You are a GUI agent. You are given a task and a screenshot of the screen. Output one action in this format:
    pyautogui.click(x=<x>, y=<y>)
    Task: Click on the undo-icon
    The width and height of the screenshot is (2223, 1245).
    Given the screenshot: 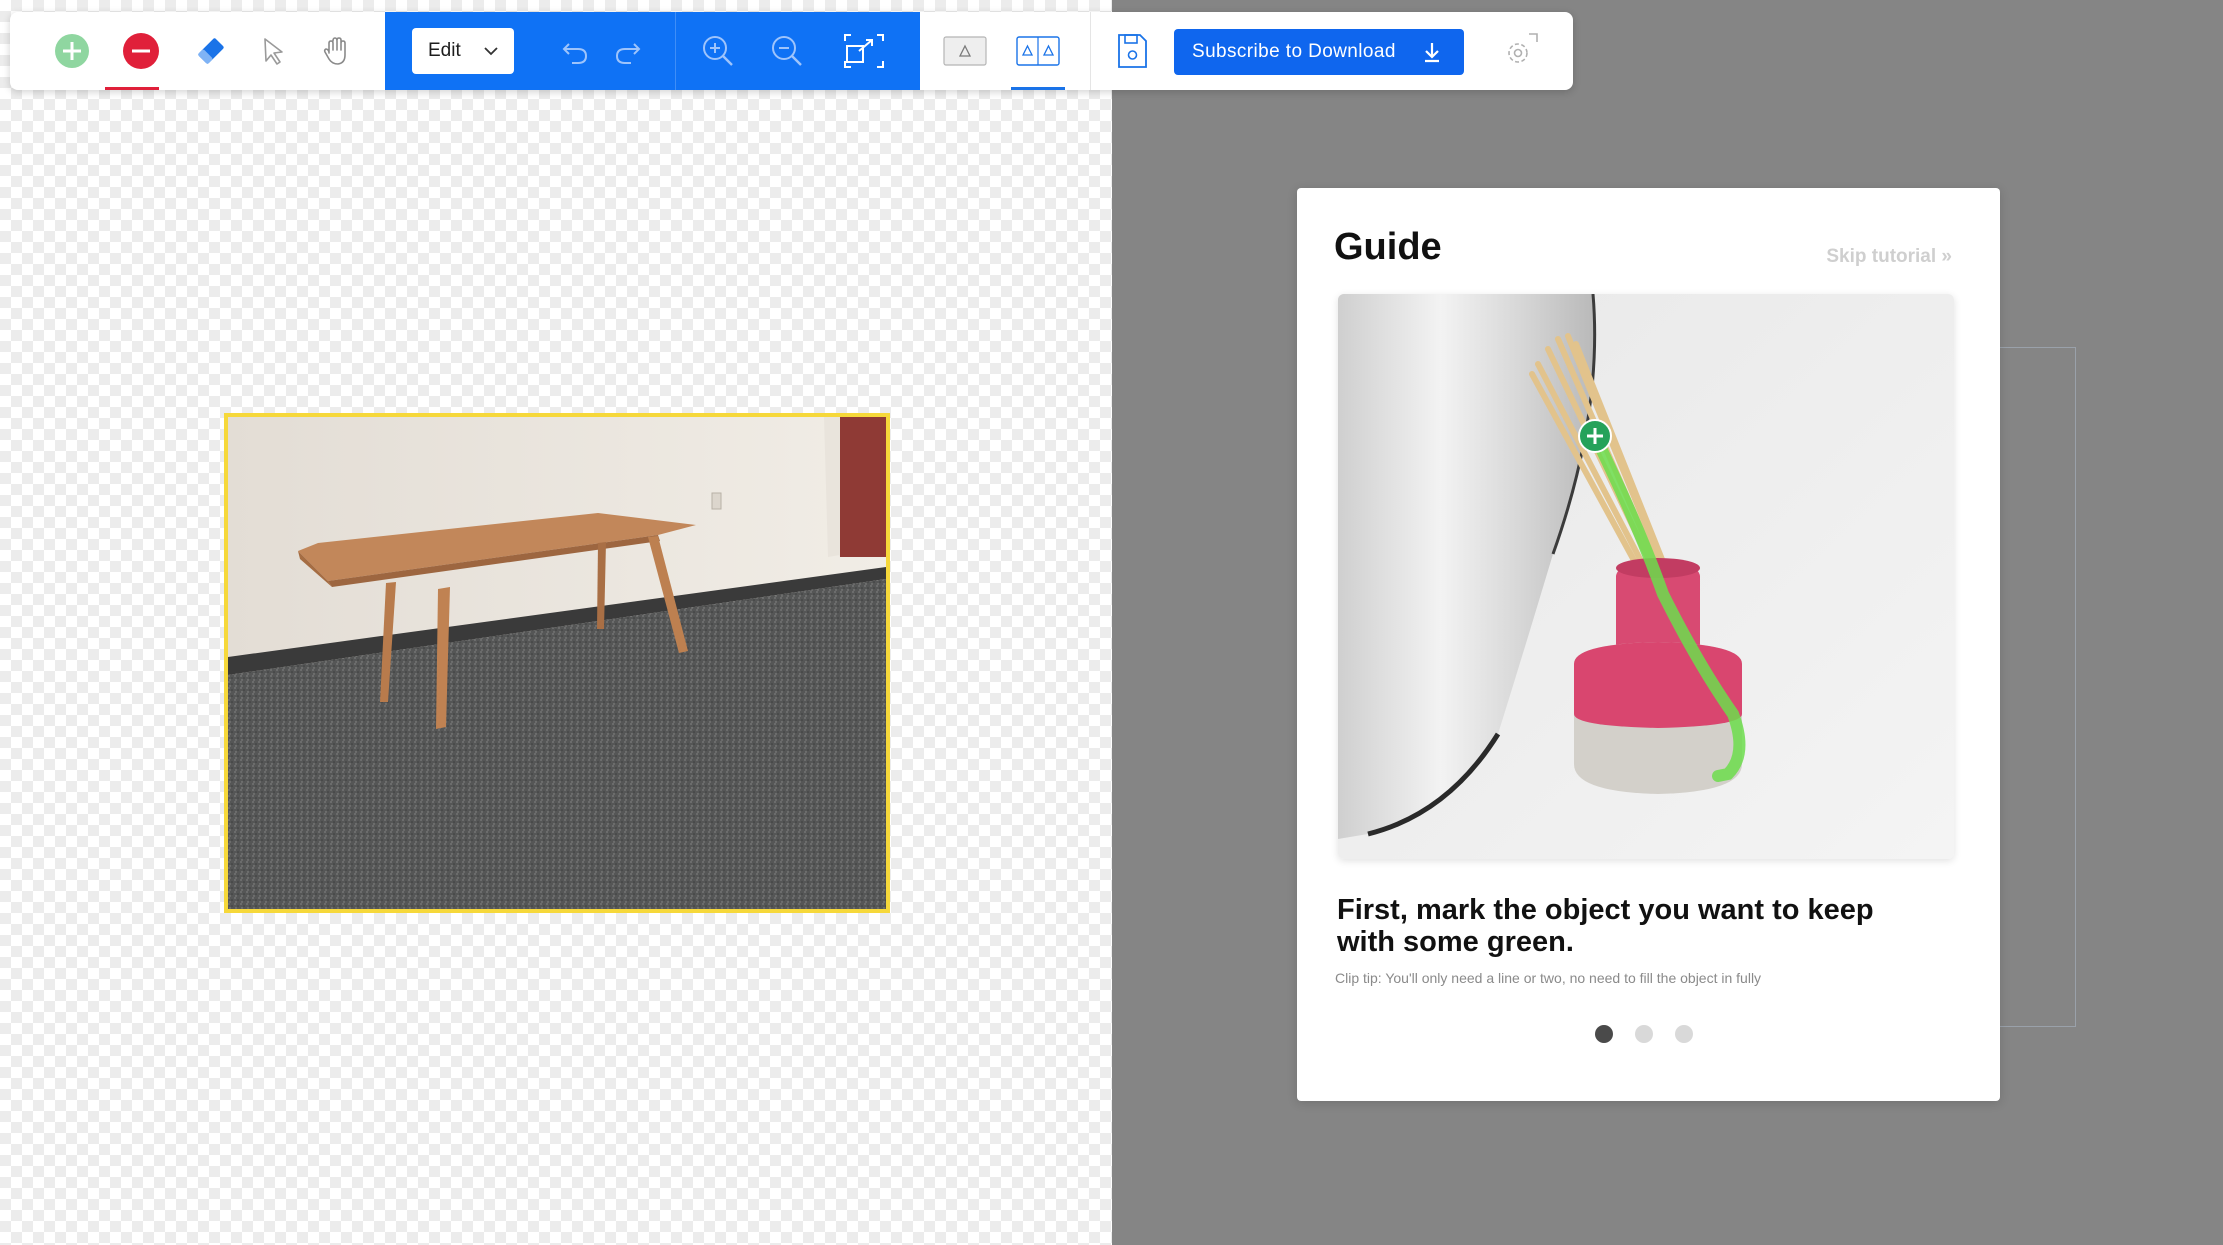 What is the action you would take?
    pyautogui.click(x=575, y=53)
    